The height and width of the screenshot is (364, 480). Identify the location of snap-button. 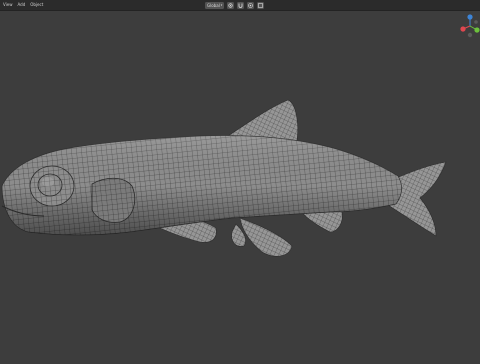
(241, 5).